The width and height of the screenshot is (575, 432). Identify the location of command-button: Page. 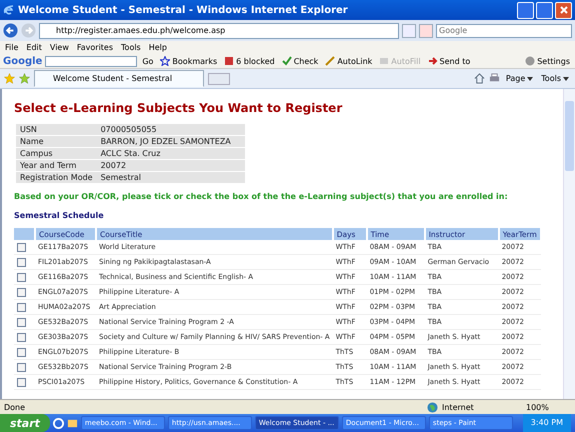
(520, 78).